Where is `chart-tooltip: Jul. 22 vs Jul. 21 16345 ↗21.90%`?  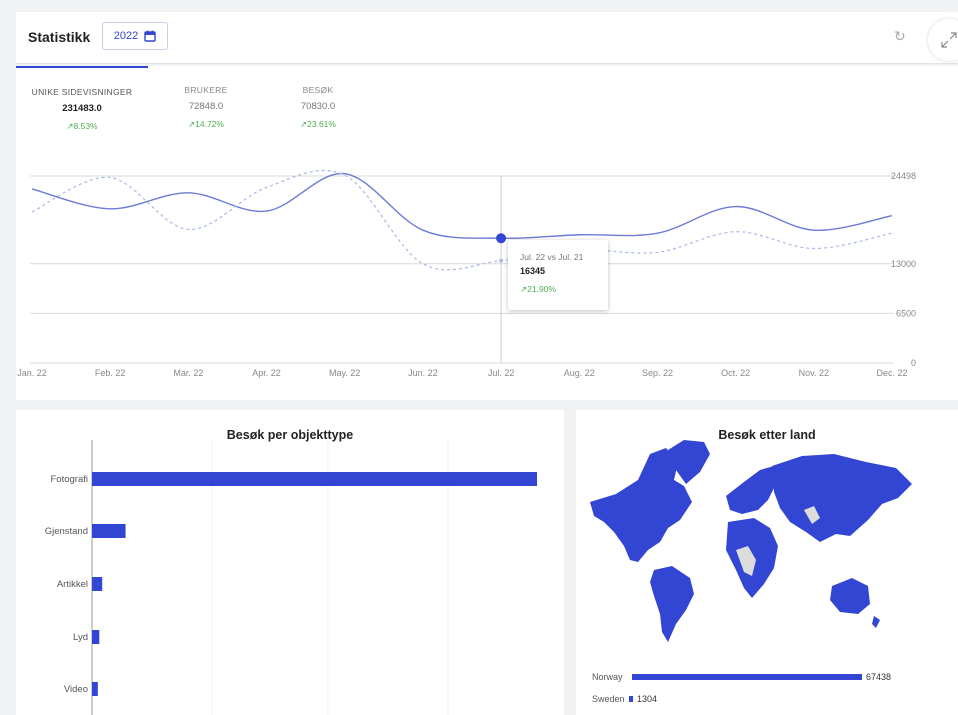 chart-tooltip: Jul. 22 vs Jul. 21 16345 ↗21.90% is located at coordinates (558, 275).